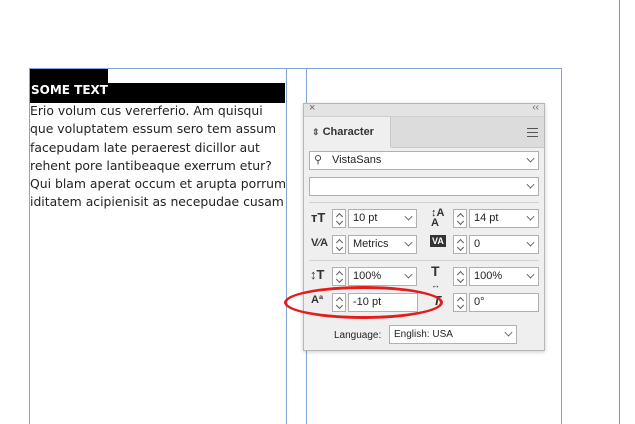 Image resolution: width=635 pixels, height=424 pixels. What do you see at coordinates (339, 218) in the screenshot?
I see `font-size-stepper` at bounding box center [339, 218].